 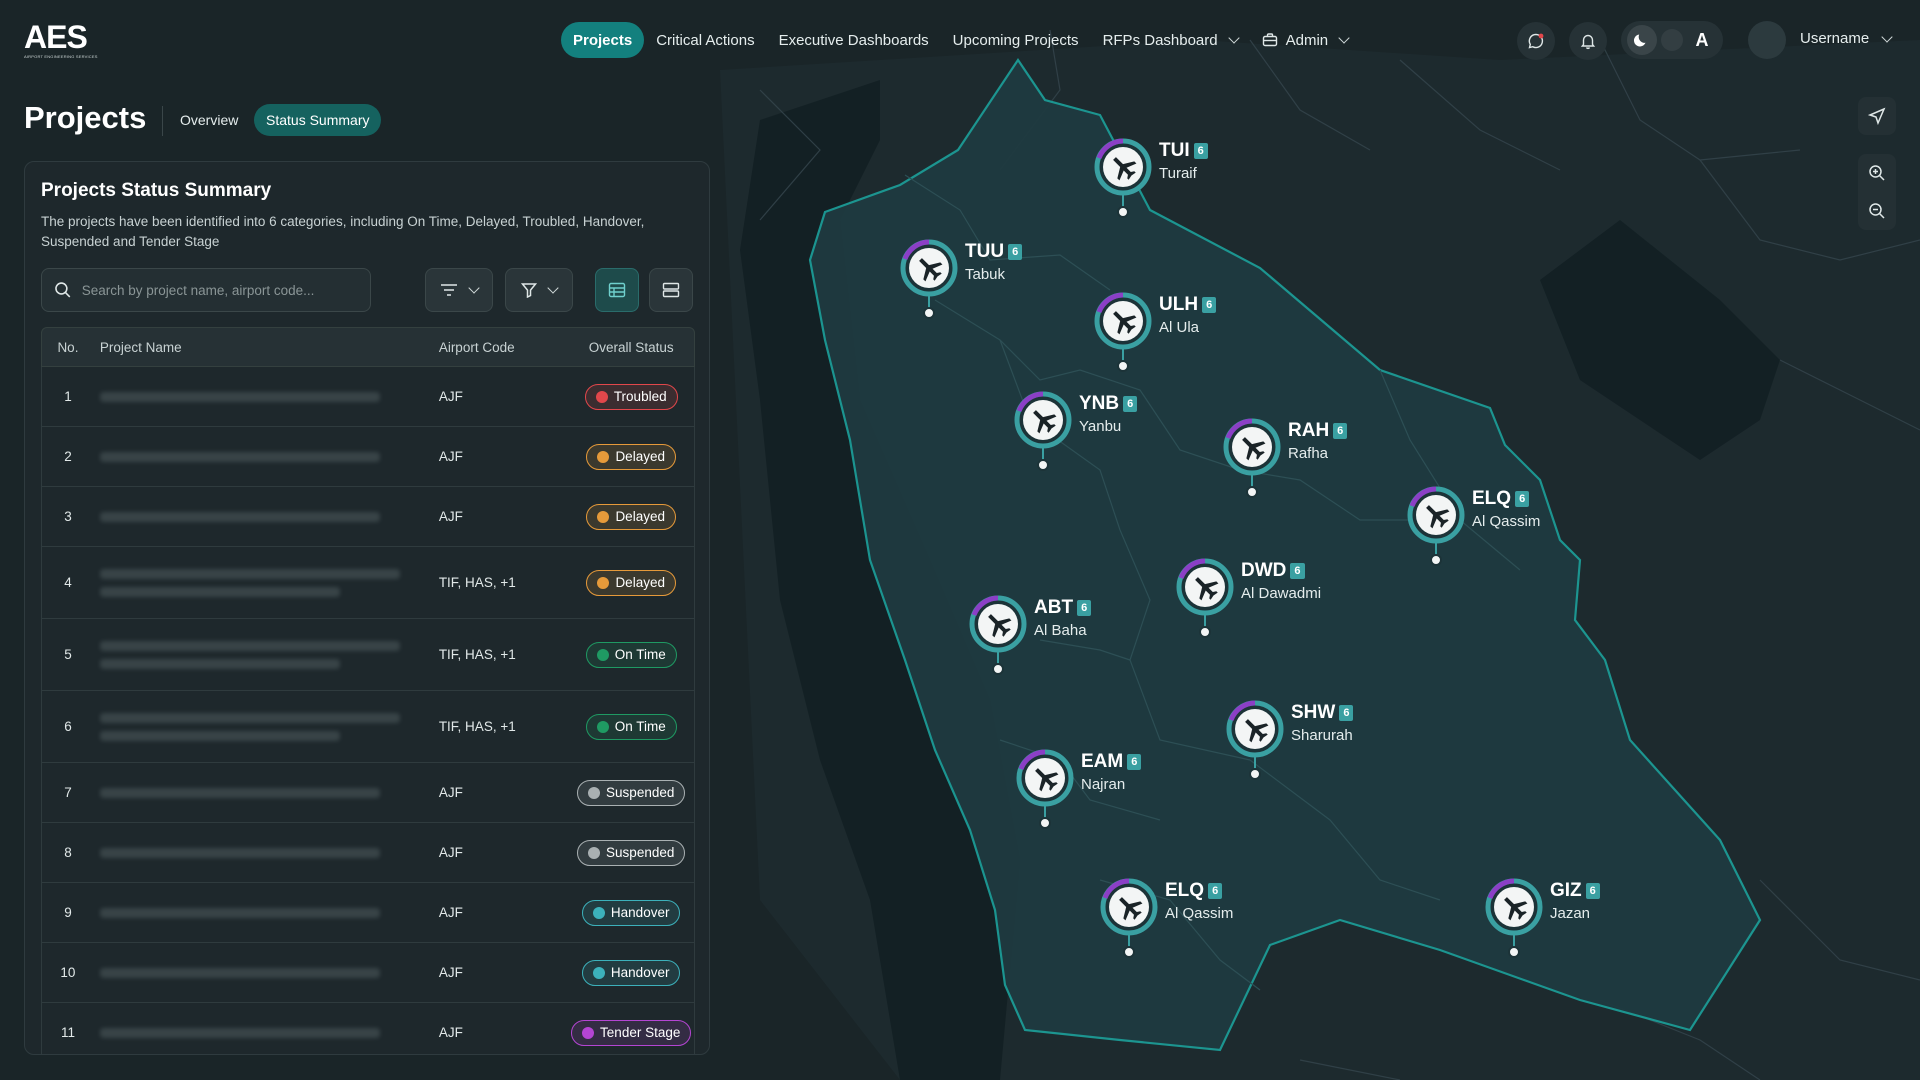 I want to click on user-menu: Username, so click(x=1846, y=38).